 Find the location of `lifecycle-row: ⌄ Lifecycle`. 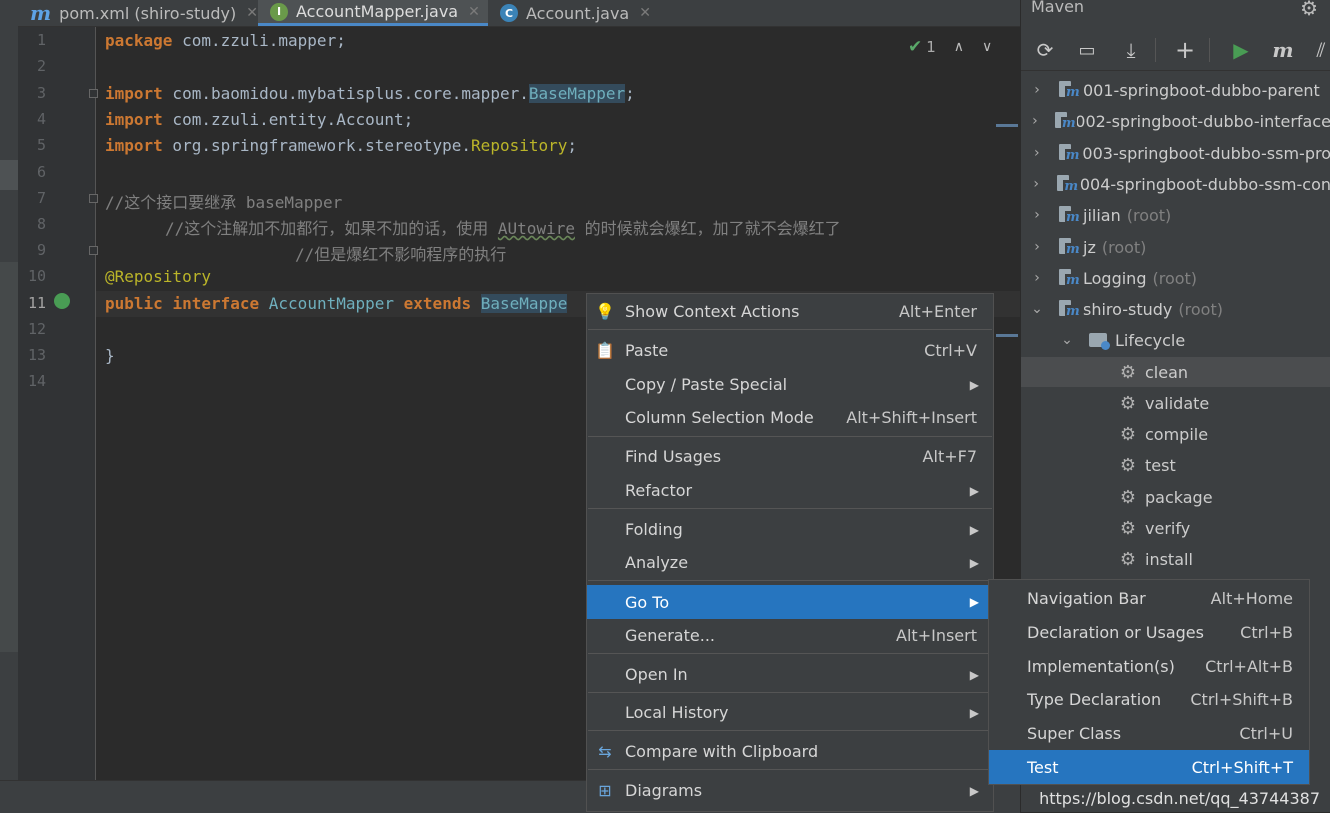

lifecycle-row: ⌄ Lifecycle is located at coordinates (1175, 340).